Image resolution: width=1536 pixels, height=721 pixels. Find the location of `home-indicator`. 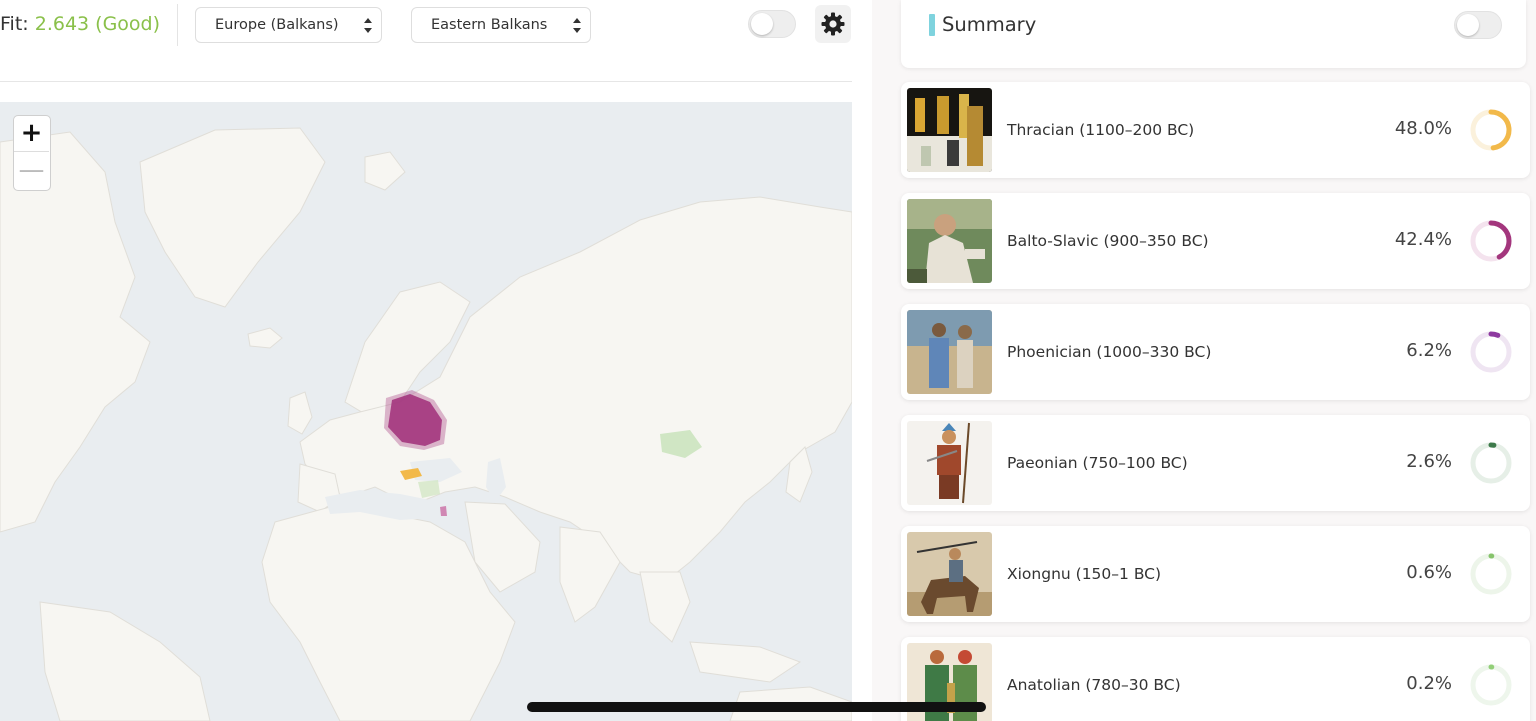

home-indicator is located at coordinates (756, 707).